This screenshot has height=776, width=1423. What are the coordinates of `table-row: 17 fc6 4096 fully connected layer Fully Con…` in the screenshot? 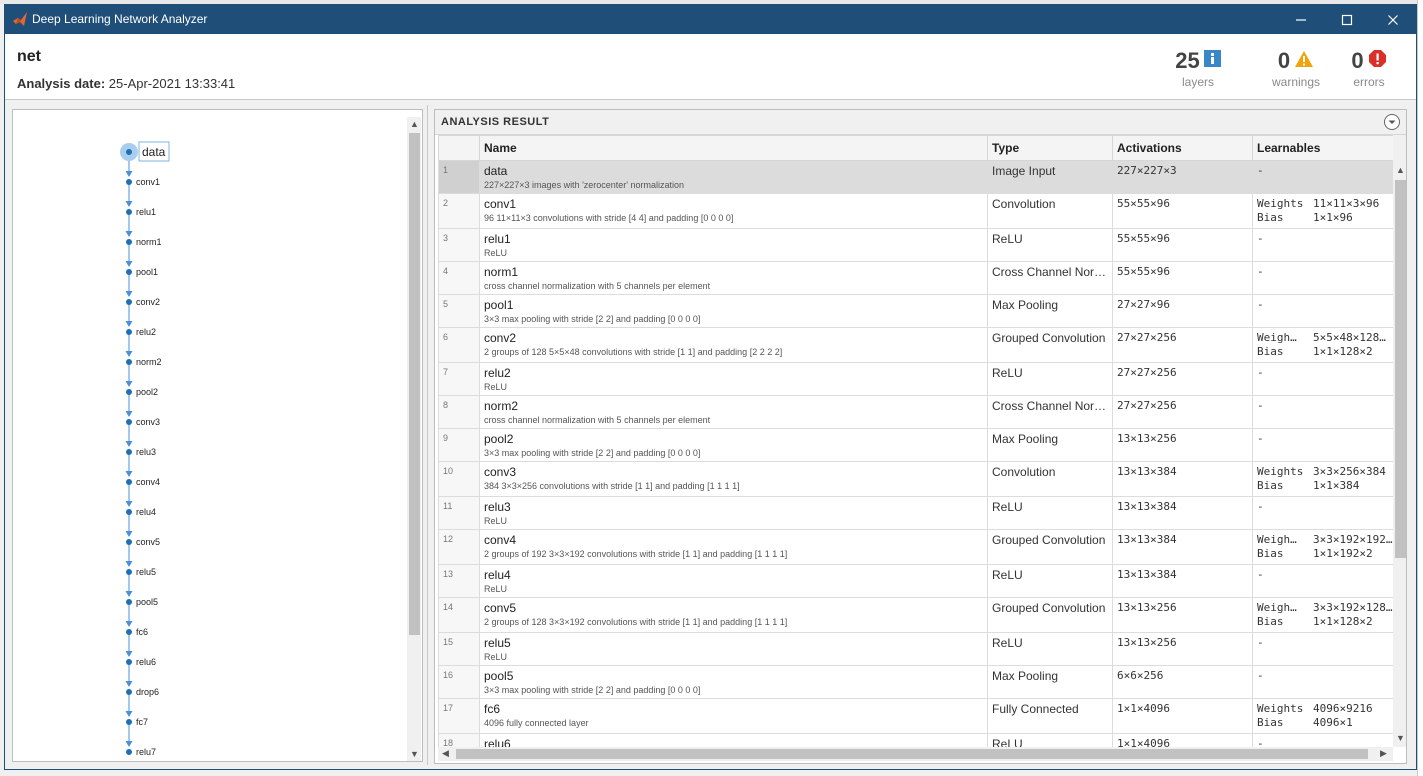 It's located at (915, 716).